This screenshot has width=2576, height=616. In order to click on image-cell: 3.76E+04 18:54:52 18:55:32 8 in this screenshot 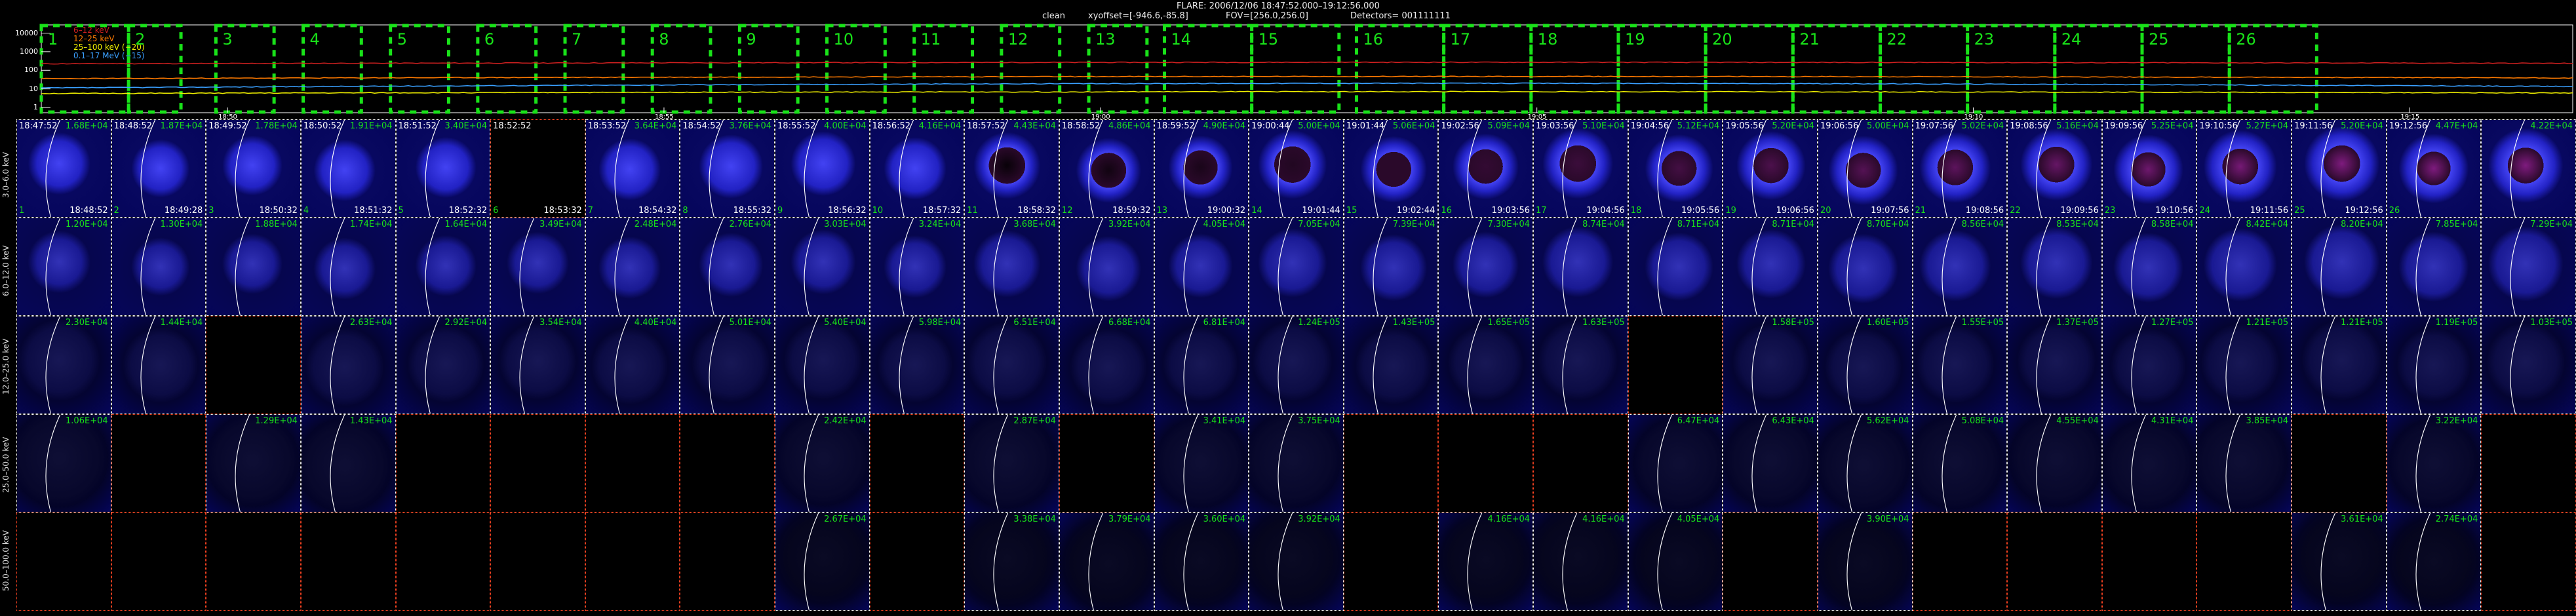, I will do `click(727, 168)`.